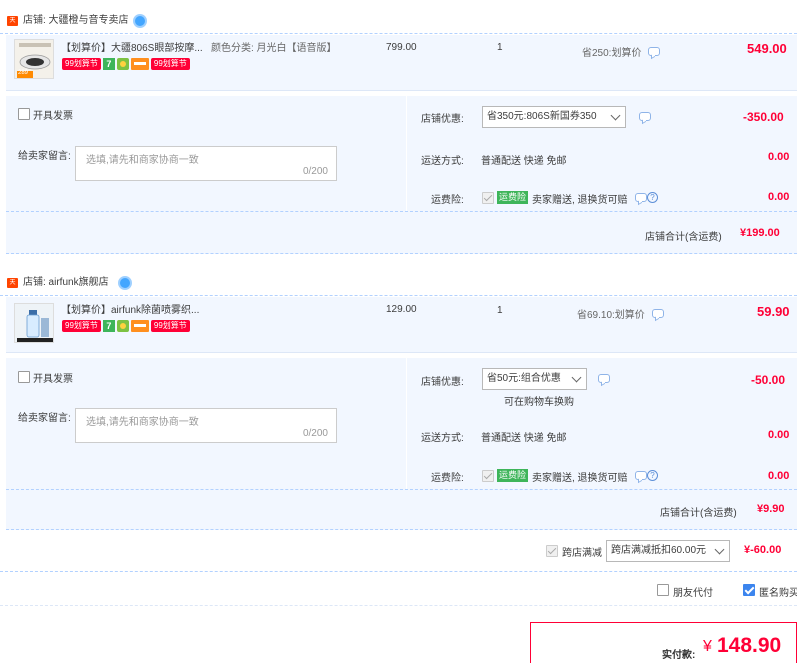  I want to click on shop-name-link: 店铺: 大疆橙与音专卖店, so click(76, 21).